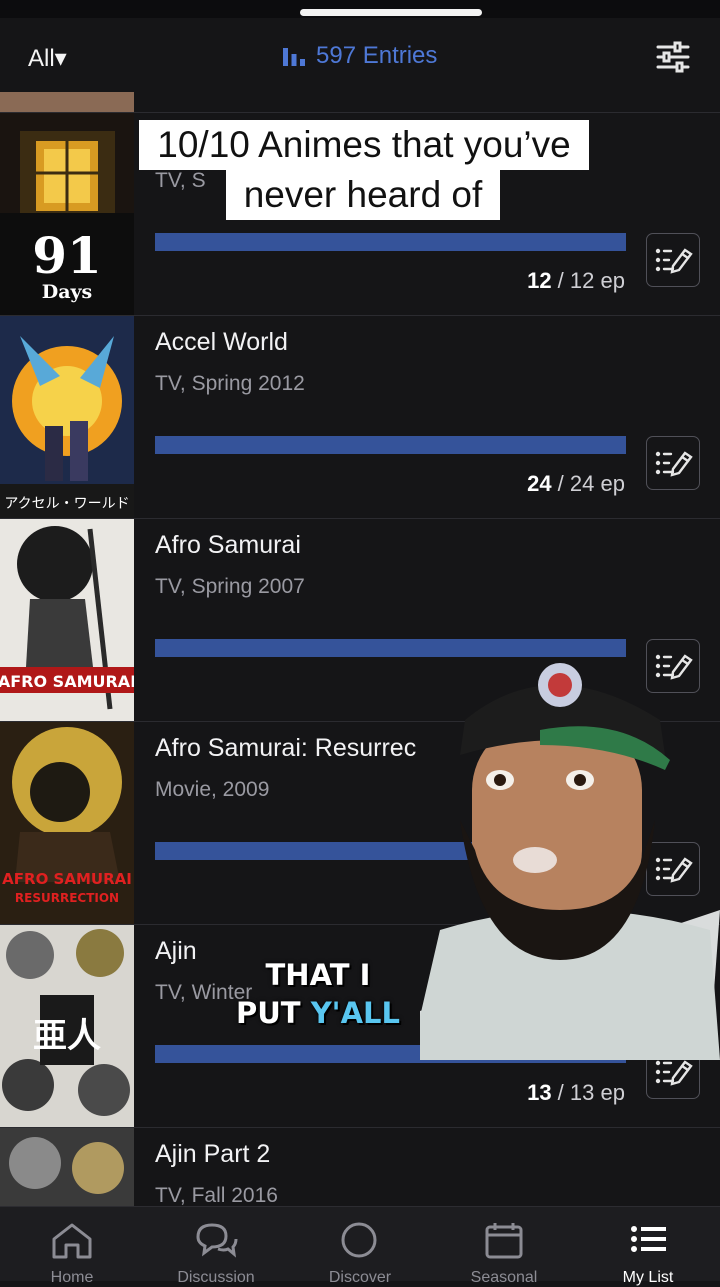 Image resolution: width=720 pixels, height=1287 pixels. Describe the element at coordinates (212, 789) in the screenshot. I see `anime-meta: Movie, 2009` at that location.